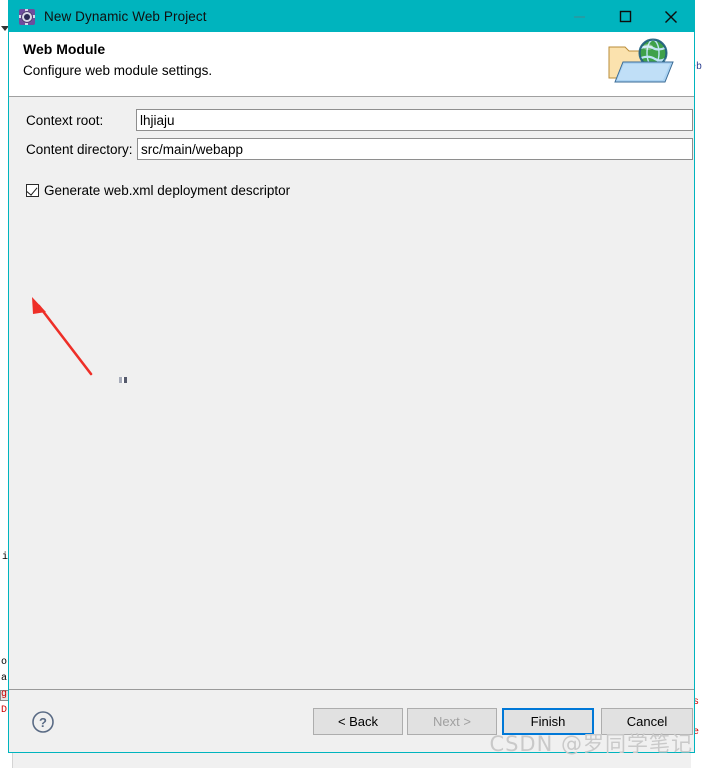 The height and width of the screenshot is (768, 703). What do you see at coordinates (671, 16) in the screenshot?
I see `close-icon` at bounding box center [671, 16].